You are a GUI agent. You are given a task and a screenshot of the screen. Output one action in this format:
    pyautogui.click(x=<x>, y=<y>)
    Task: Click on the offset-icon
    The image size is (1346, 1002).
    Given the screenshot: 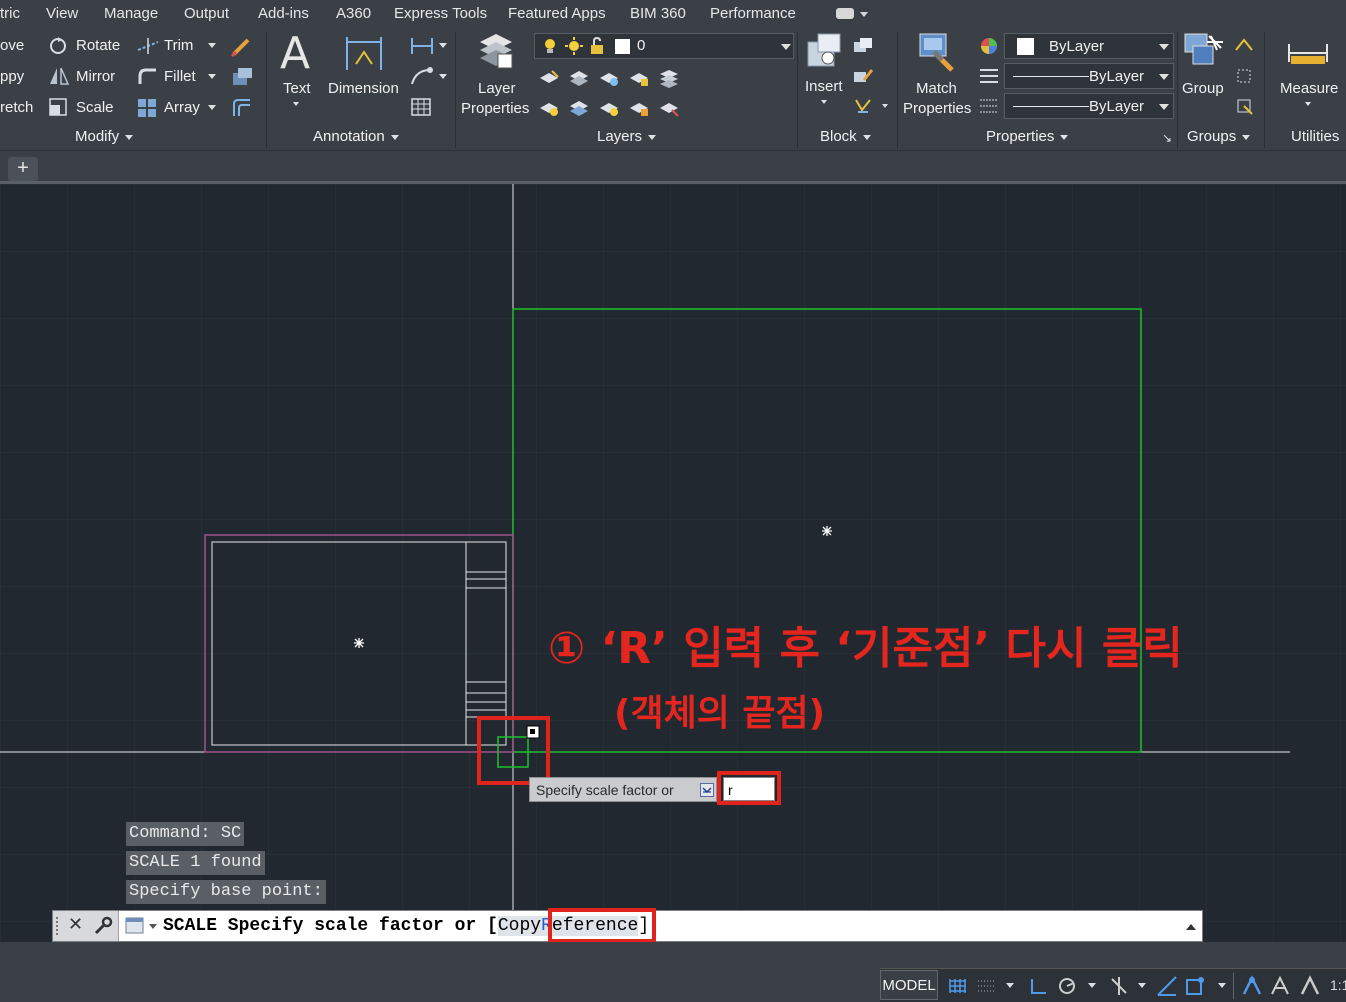 What is the action you would take?
    pyautogui.click(x=242, y=108)
    